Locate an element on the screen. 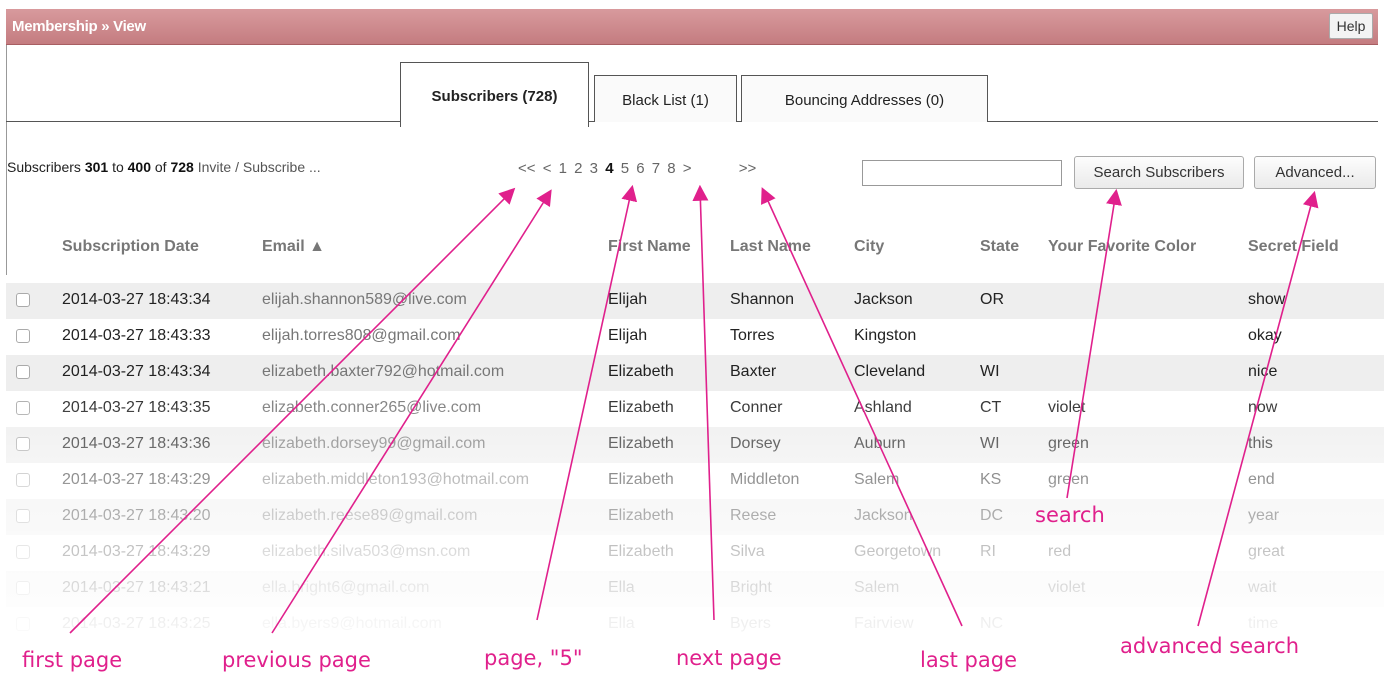 The width and height of the screenshot is (1384, 675). arrow-next-page is located at coordinates (703, 402).